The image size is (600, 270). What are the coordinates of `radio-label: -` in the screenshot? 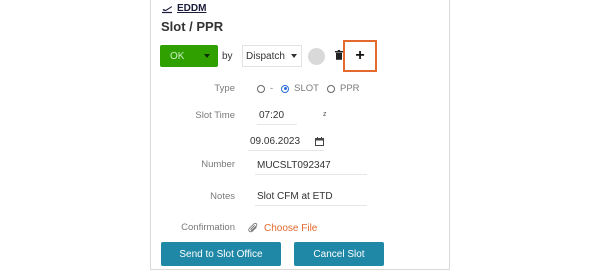 It's located at (272, 88).